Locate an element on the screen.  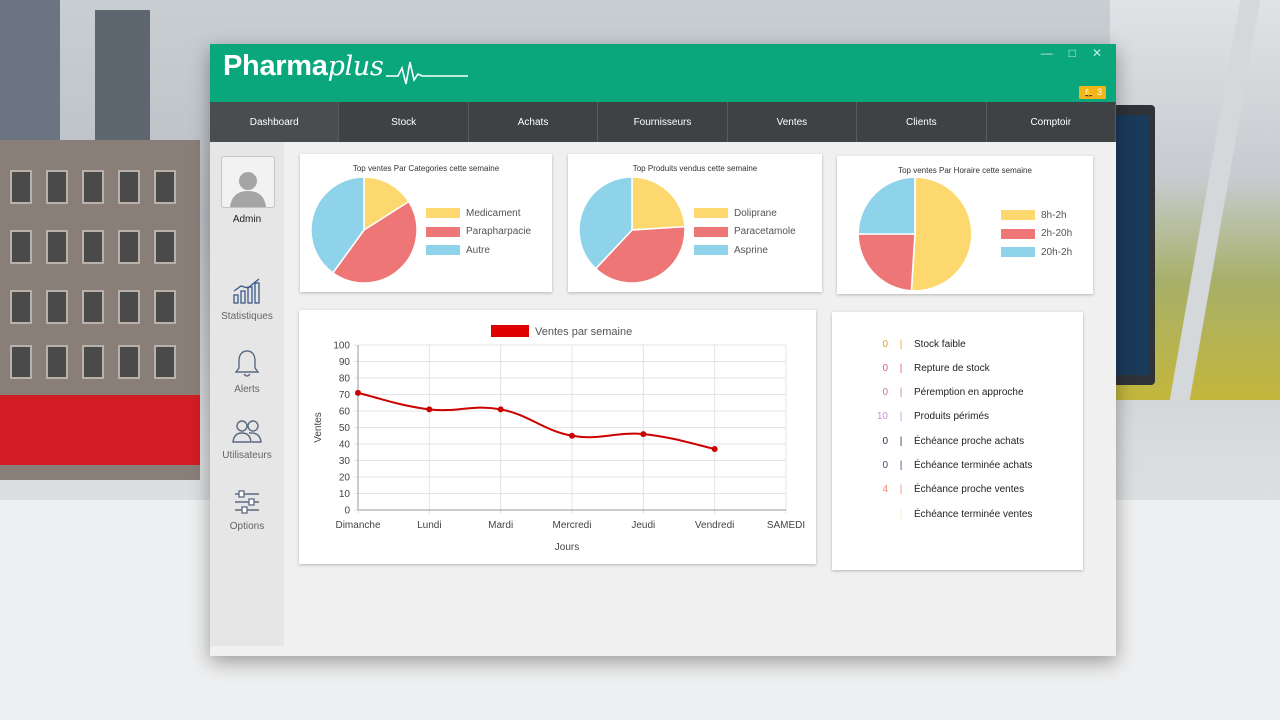
x-axis-title: Jours is located at coordinates (567, 547).